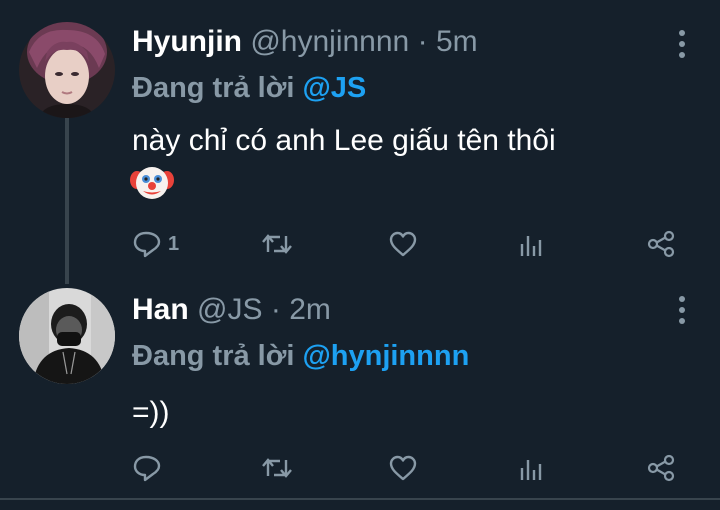 The image size is (720, 510). What do you see at coordinates (344, 140) in the screenshot?
I see `tweet-text: này chỉ có anh Lee giấu tên thôi` at bounding box center [344, 140].